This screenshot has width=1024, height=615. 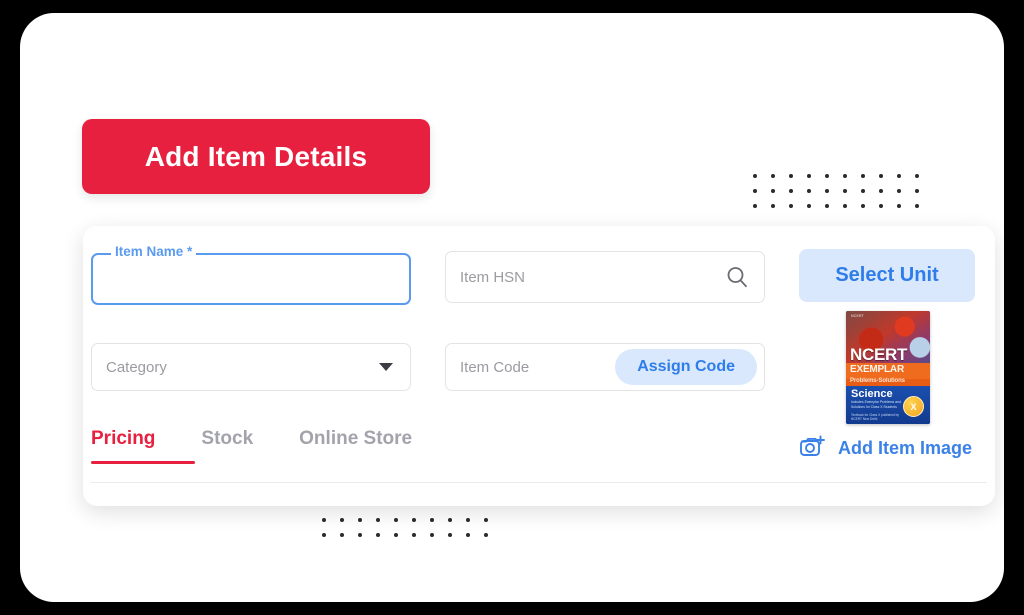 What do you see at coordinates (256, 156) in the screenshot?
I see `add-item-details-button: Add Item Details` at bounding box center [256, 156].